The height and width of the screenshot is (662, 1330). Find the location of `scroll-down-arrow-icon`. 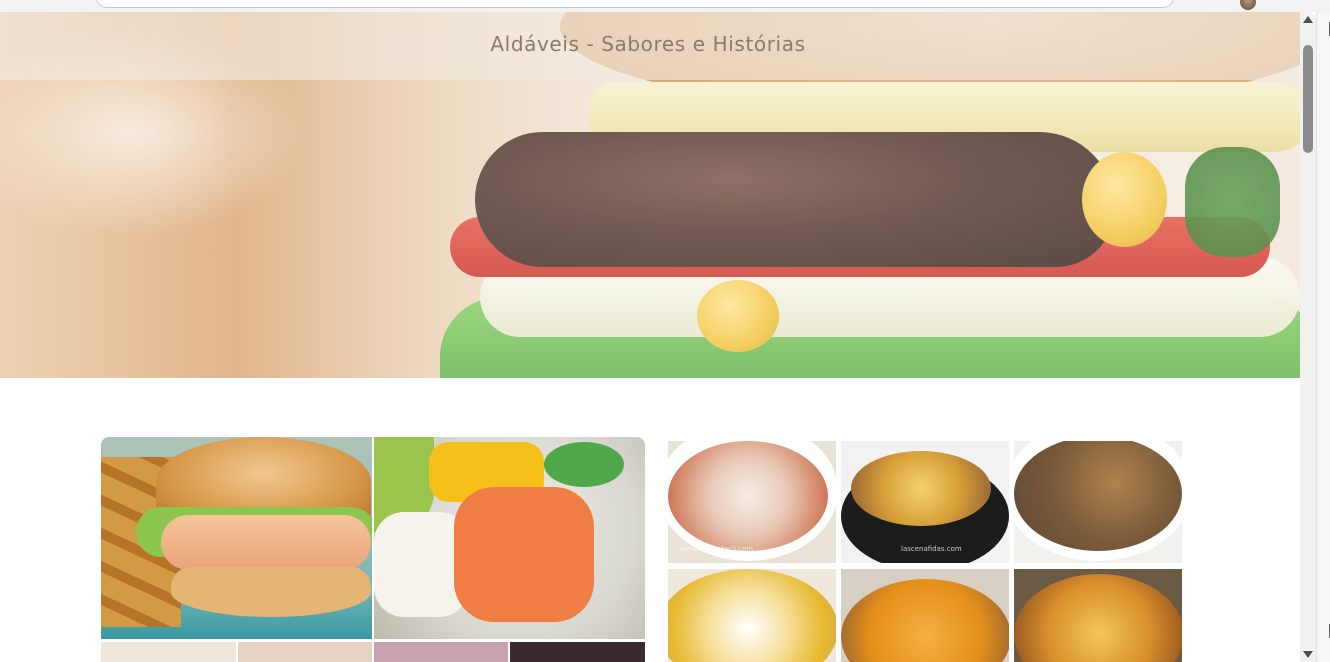

scroll-down-arrow-icon is located at coordinates (1308, 654).